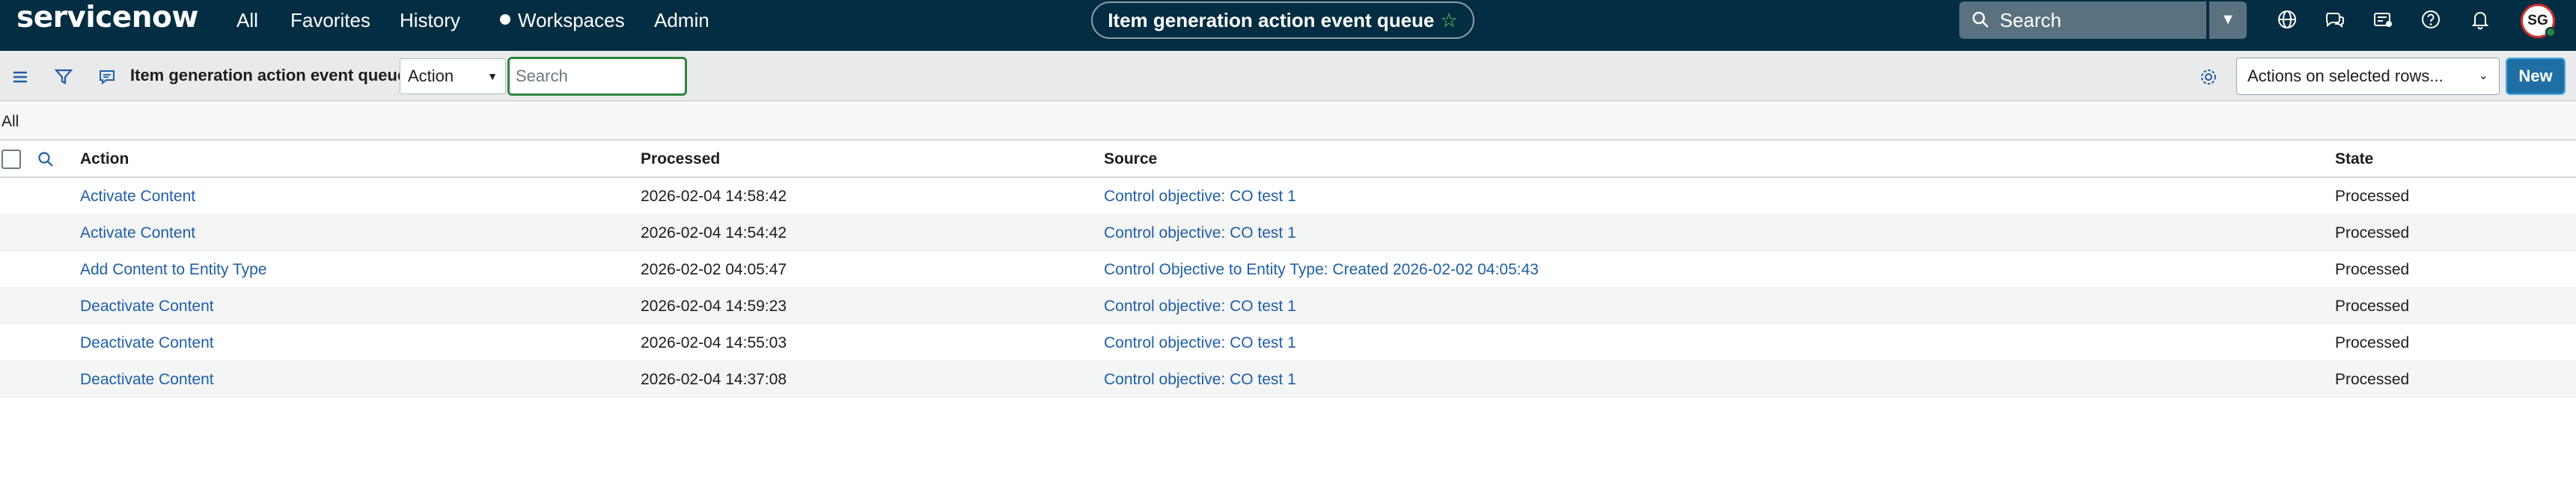 The width and height of the screenshot is (2576, 498). Describe the element at coordinates (11, 159) in the screenshot. I see `select-all-checkbox` at that location.